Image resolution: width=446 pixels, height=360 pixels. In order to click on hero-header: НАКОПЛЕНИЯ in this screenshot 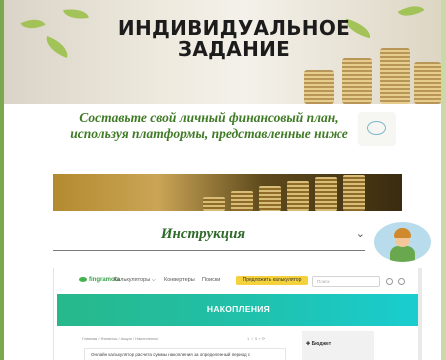, I will do `click(238, 310)`.